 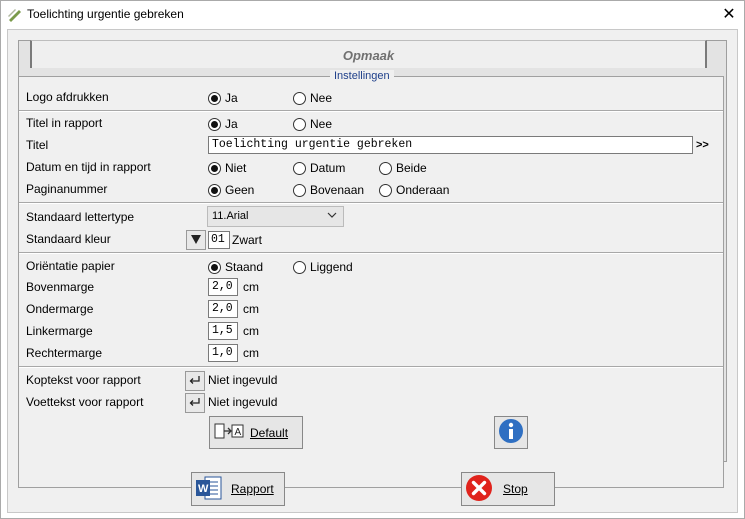 I want to click on margin-right-input: 1,0, so click(x=223, y=353).